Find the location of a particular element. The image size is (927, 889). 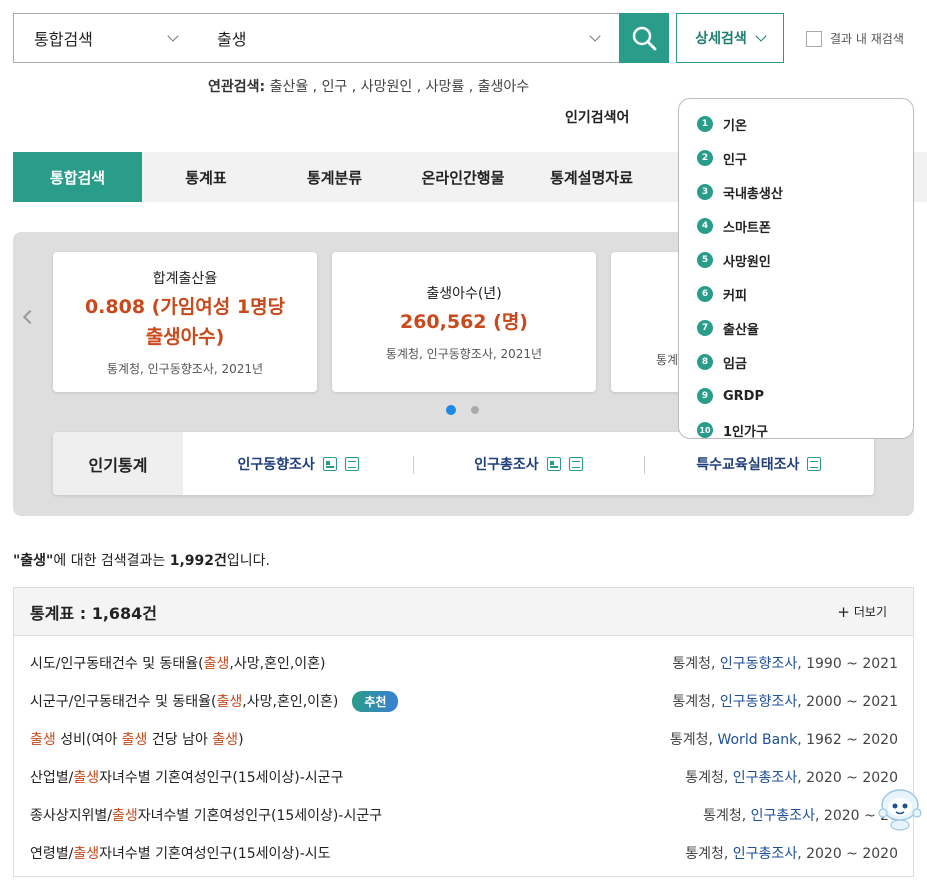

row-title: 종사상지위별/출생자녀수별 기혼여성인구(15세이상)-시군구 is located at coordinates (206, 815).